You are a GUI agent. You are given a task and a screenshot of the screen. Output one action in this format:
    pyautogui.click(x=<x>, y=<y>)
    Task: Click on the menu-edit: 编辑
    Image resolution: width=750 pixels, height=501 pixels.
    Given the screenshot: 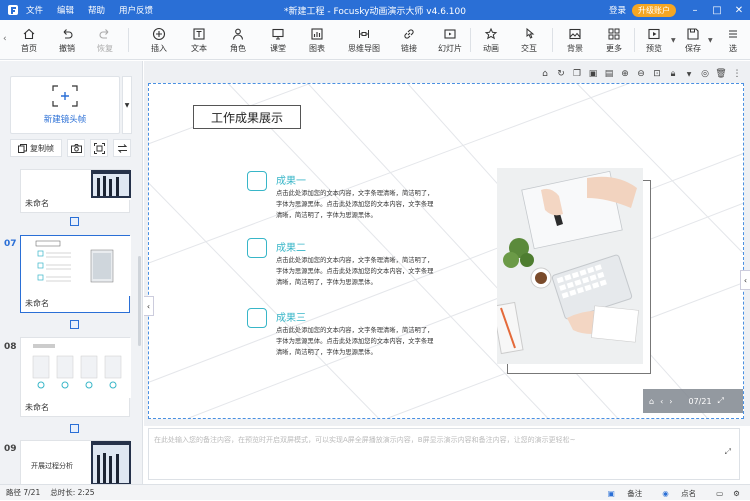 What is the action you would take?
    pyautogui.click(x=65, y=10)
    